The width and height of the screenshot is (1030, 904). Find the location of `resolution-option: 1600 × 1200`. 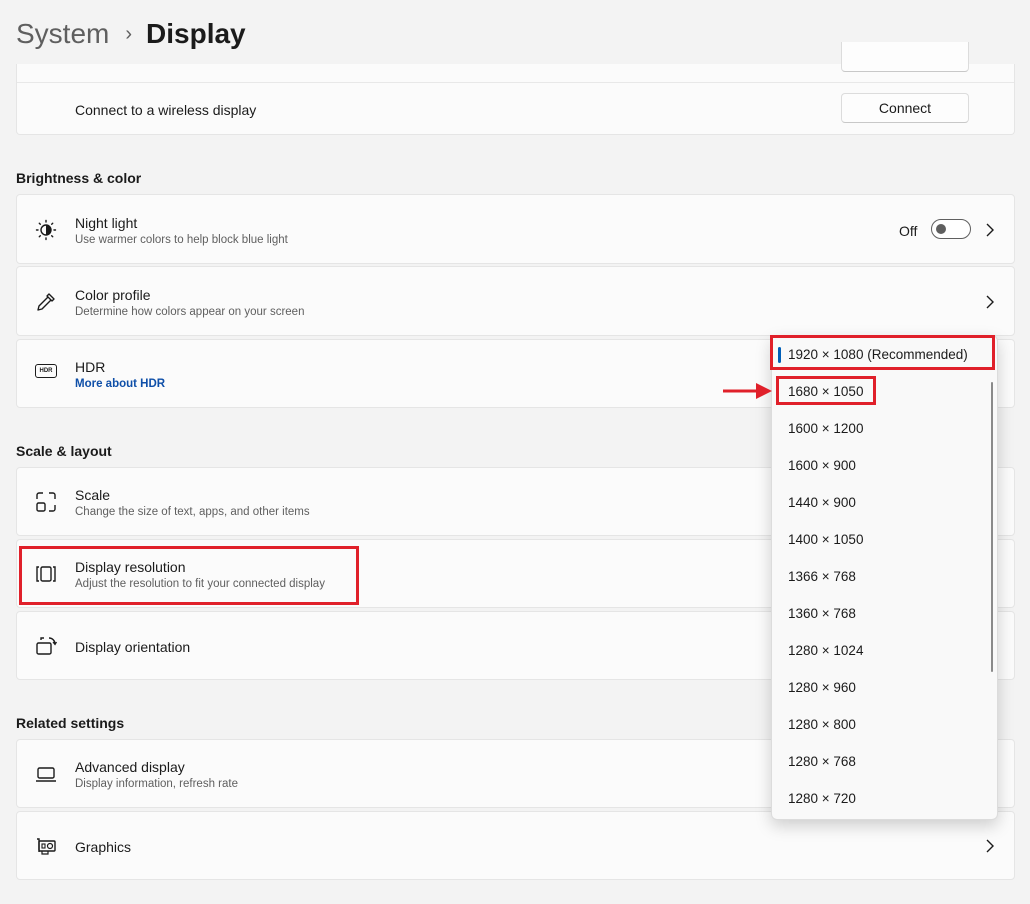

resolution-option: 1600 × 1200 is located at coordinates (825, 428).